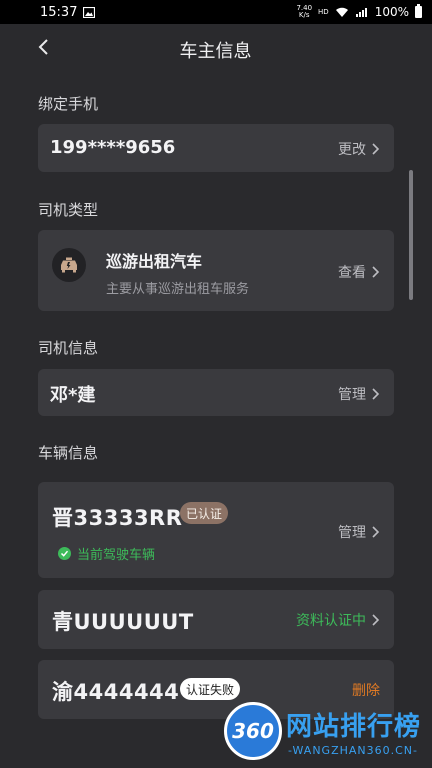 Image resolution: width=432 pixels, height=768 pixels. Describe the element at coordinates (64, 553) in the screenshot. I see `check-circle-icon` at that location.